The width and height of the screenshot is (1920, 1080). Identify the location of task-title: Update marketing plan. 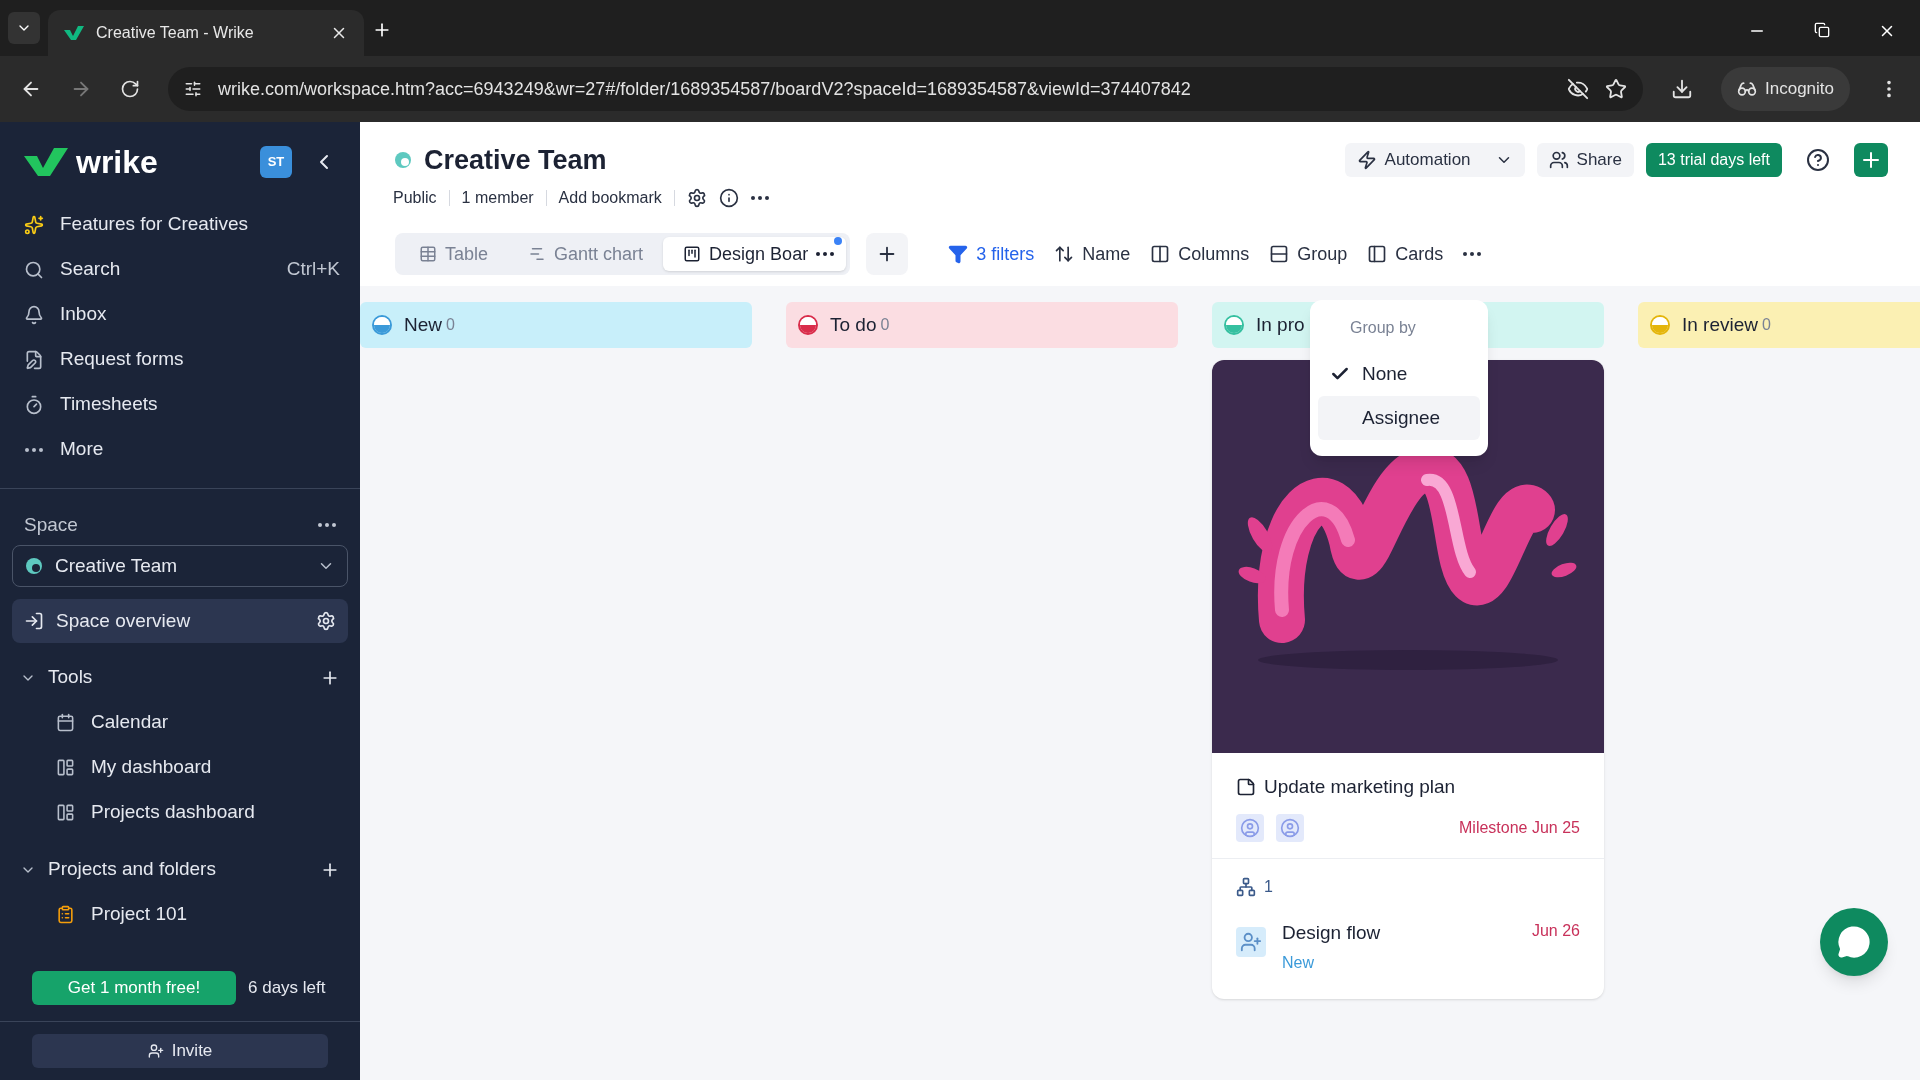
(1360, 787).